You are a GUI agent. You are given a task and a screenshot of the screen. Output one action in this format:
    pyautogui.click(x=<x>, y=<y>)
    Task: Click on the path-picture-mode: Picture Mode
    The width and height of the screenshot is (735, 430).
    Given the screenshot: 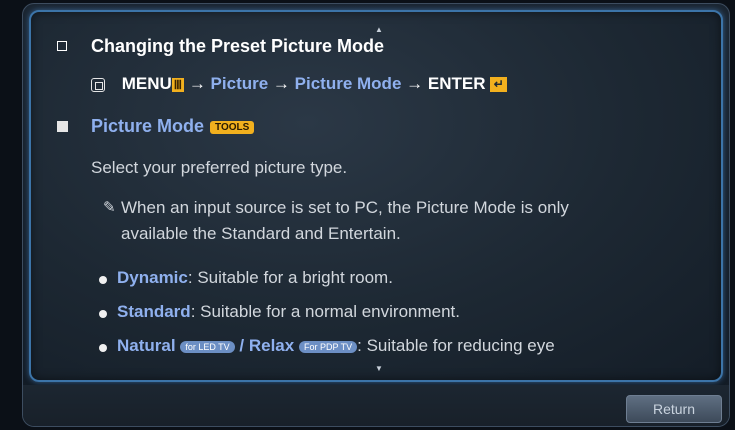 What is the action you would take?
    pyautogui.click(x=348, y=83)
    